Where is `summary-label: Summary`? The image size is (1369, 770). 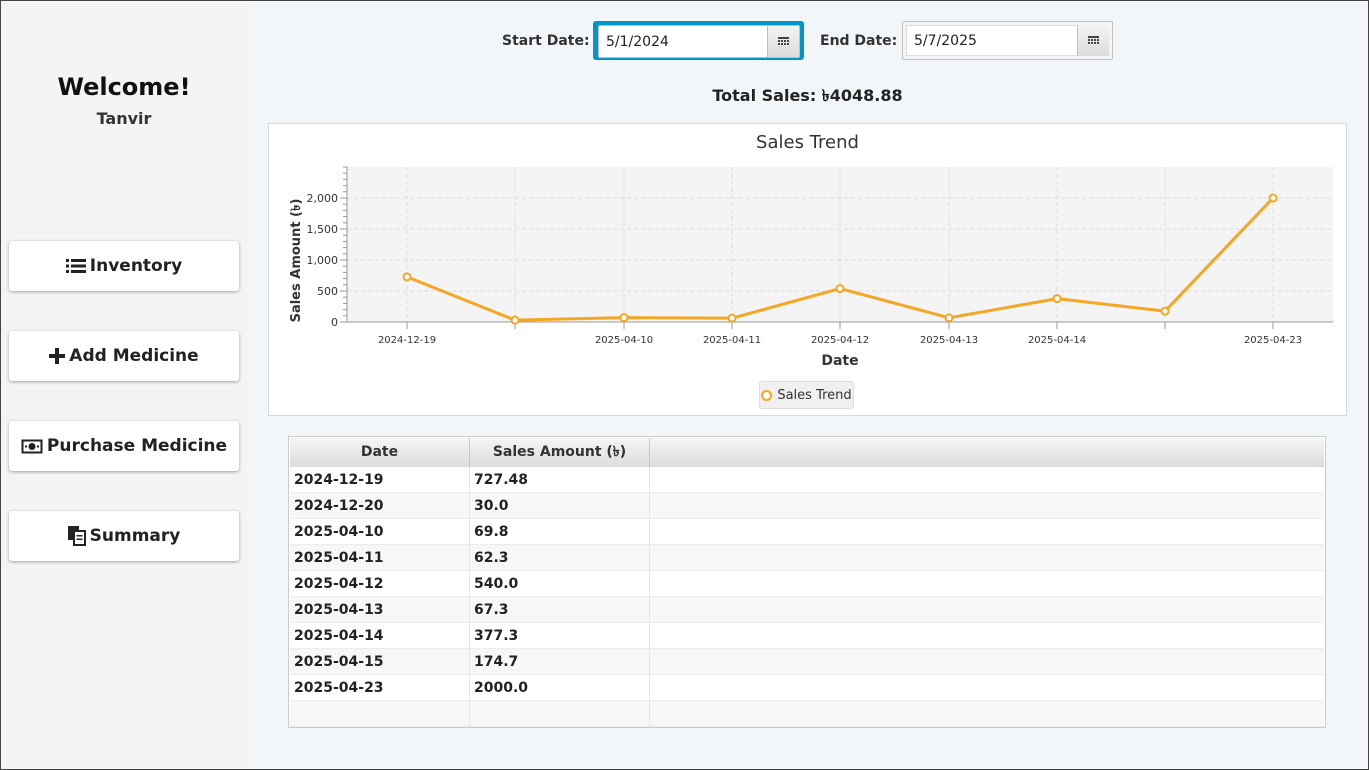 summary-label: Summary is located at coordinates (135, 536).